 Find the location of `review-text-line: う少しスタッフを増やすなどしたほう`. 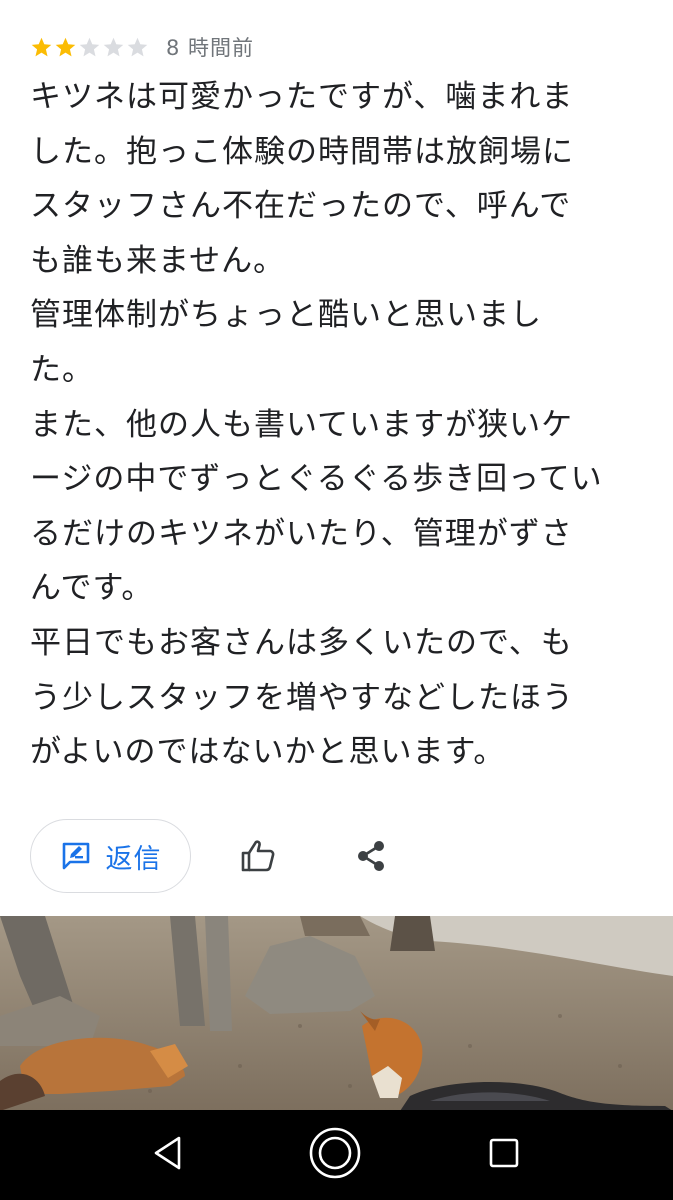

review-text-line: う少しスタッフを増やすなどしたほう is located at coordinates (302, 697).